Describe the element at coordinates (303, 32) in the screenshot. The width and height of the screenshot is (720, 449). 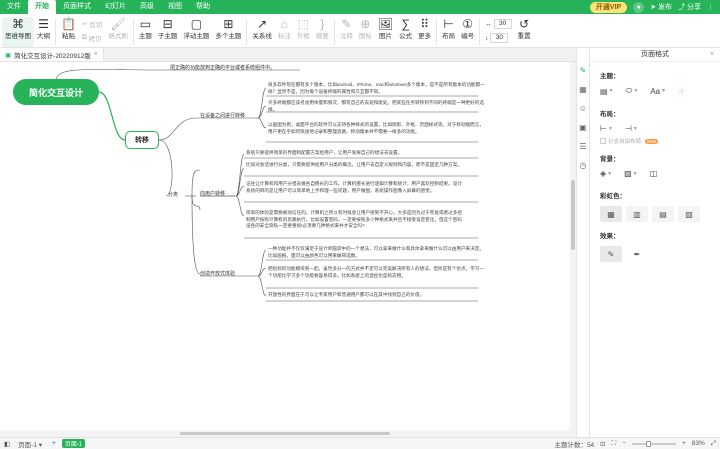
I see `outline-frame-button: ⬚ 外框` at that location.